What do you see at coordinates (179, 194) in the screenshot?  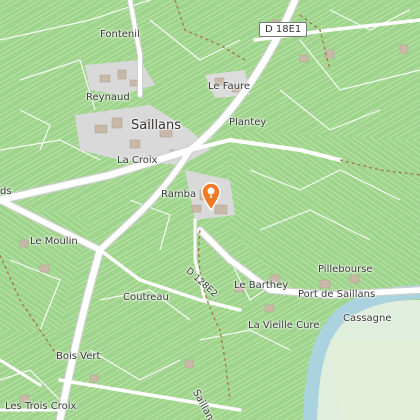 I see `label-rambaud: Ramba` at bounding box center [179, 194].